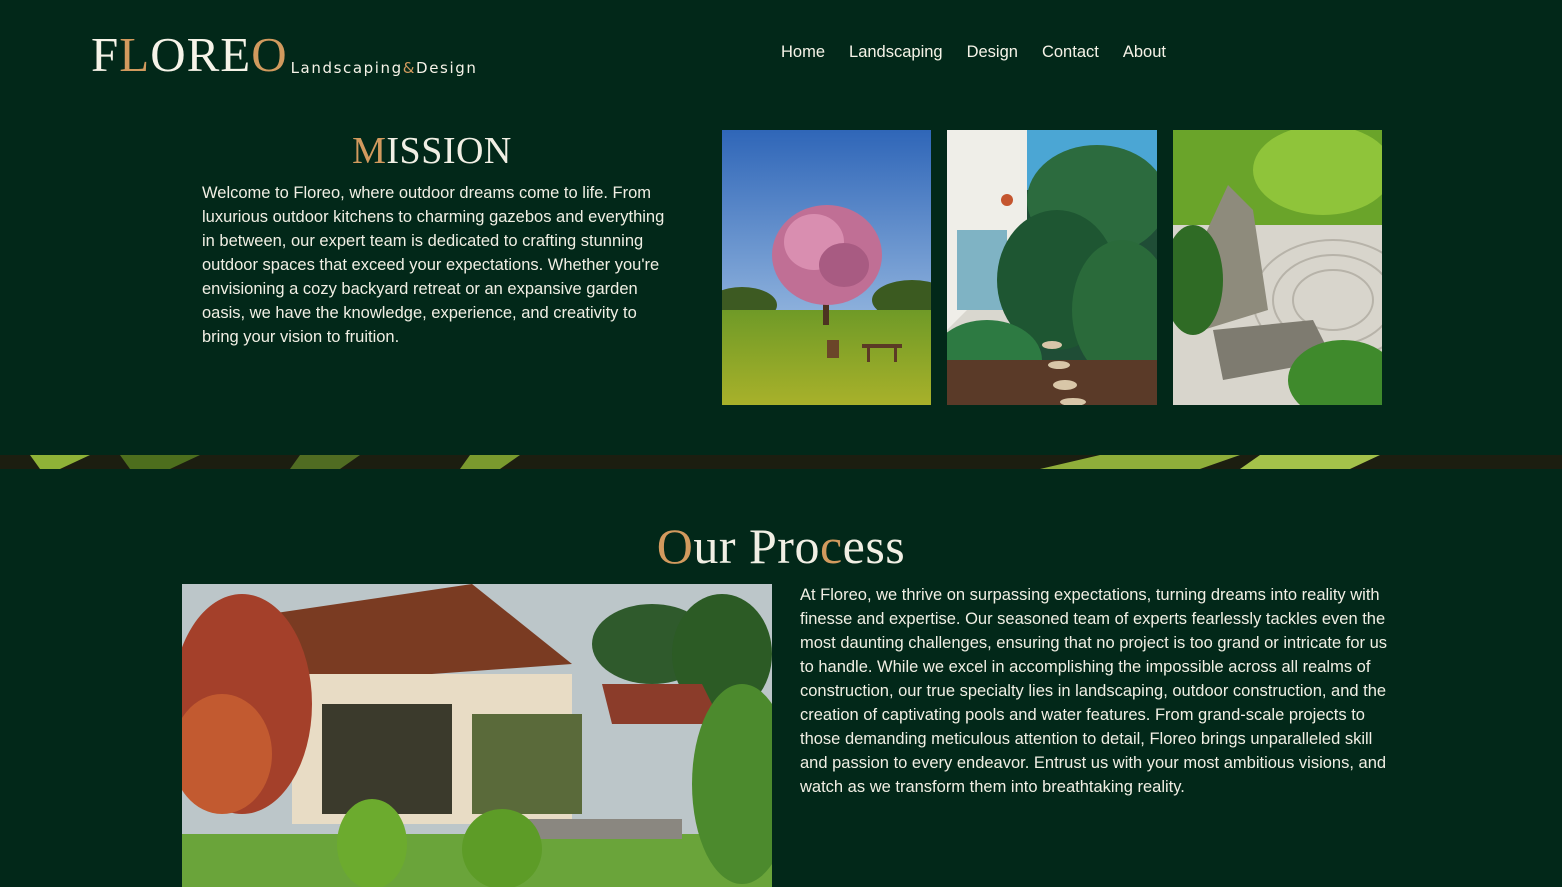  What do you see at coordinates (1052, 267) in the screenshot?
I see `tropical-walkway-photo` at bounding box center [1052, 267].